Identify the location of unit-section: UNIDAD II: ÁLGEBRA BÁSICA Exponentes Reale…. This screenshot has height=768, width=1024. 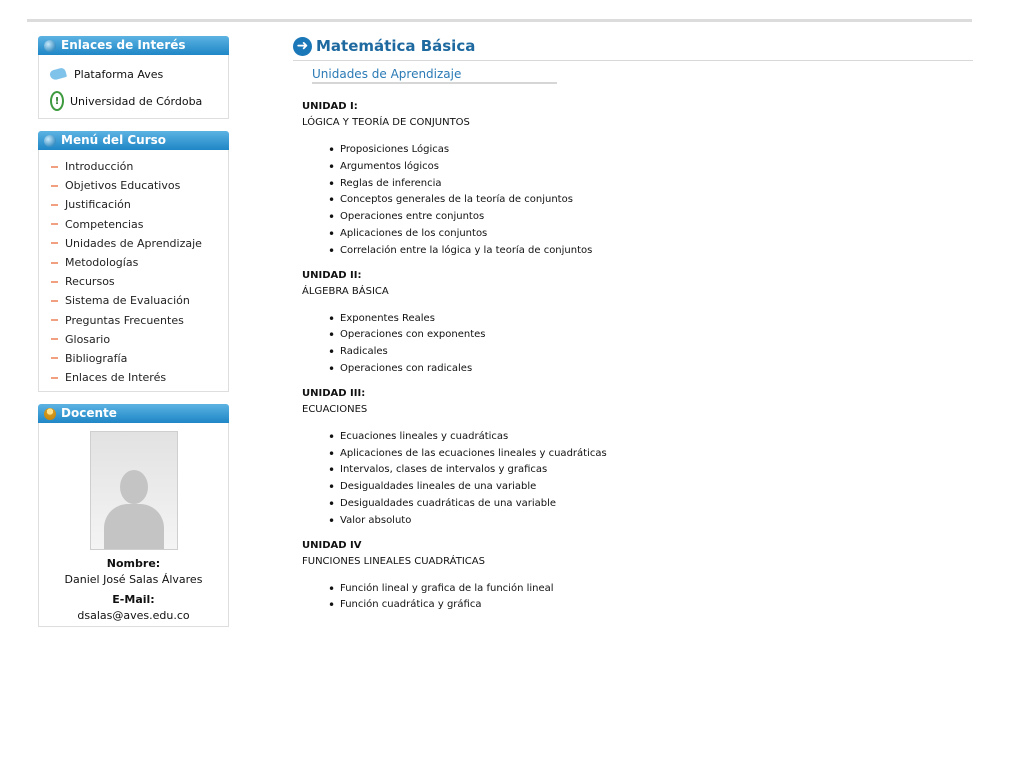
(637, 324).